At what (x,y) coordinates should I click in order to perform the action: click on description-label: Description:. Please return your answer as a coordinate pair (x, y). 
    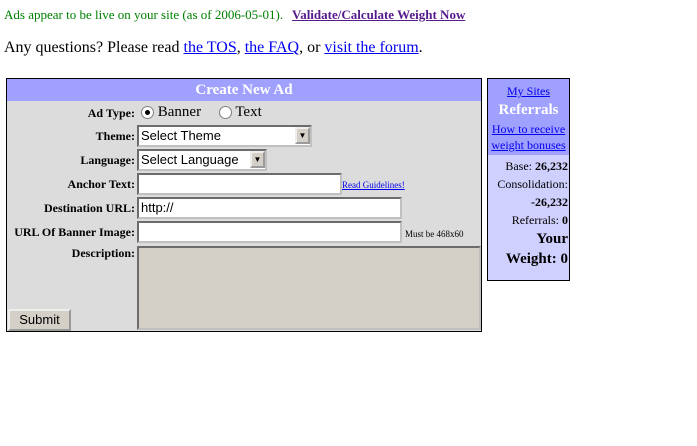
    Looking at the image, I should click on (103, 253).